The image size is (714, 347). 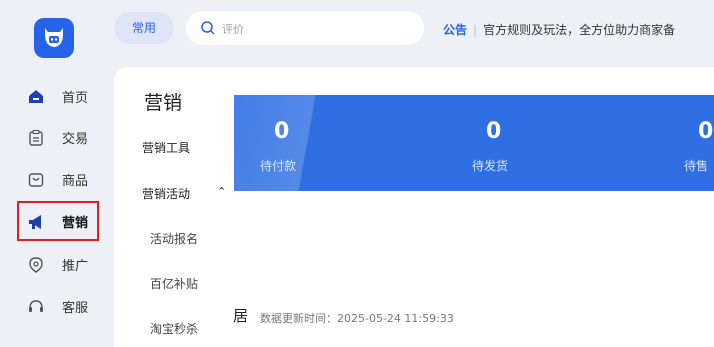 What do you see at coordinates (455, 30) in the screenshot?
I see `announcement-keyword: 公告` at bounding box center [455, 30].